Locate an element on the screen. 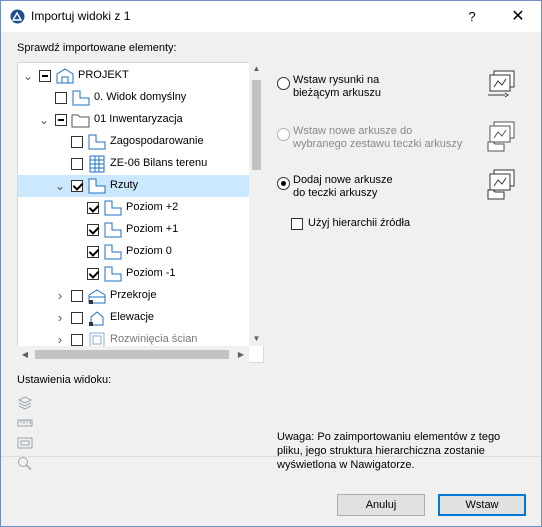  view-settings-label: Ustawienia widoku: is located at coordinates (64, 380).